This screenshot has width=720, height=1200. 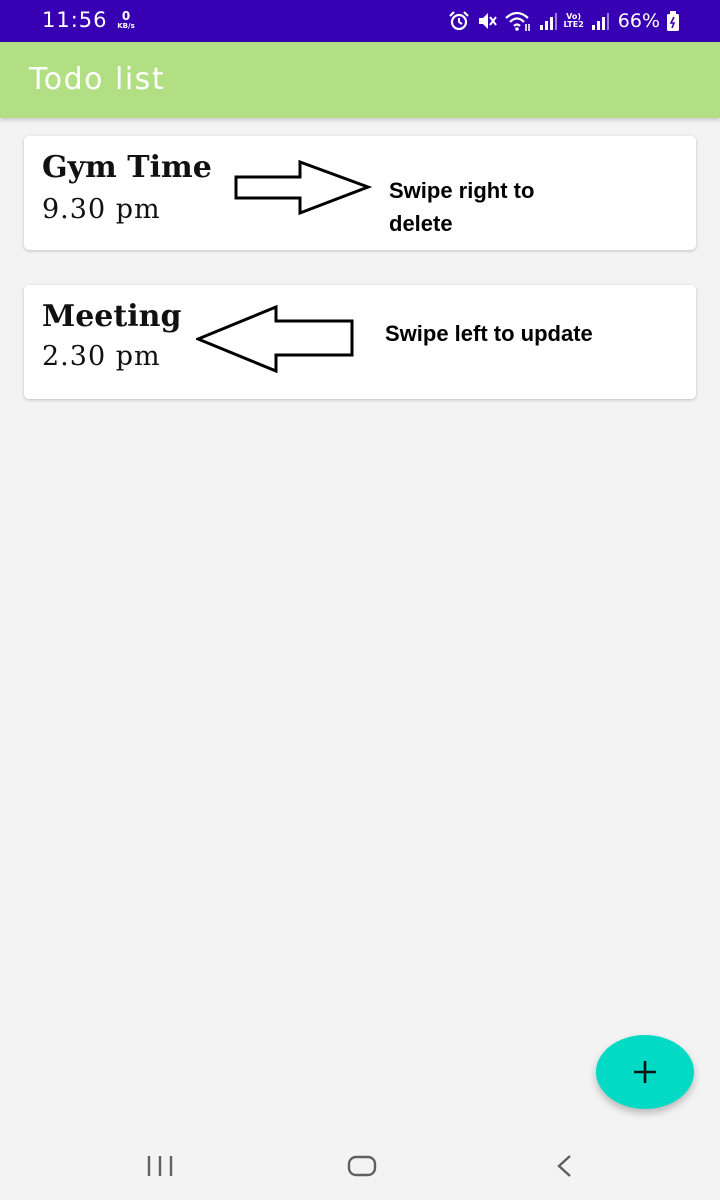 I want to click on alarm-icon, so click(x=458, y=21).